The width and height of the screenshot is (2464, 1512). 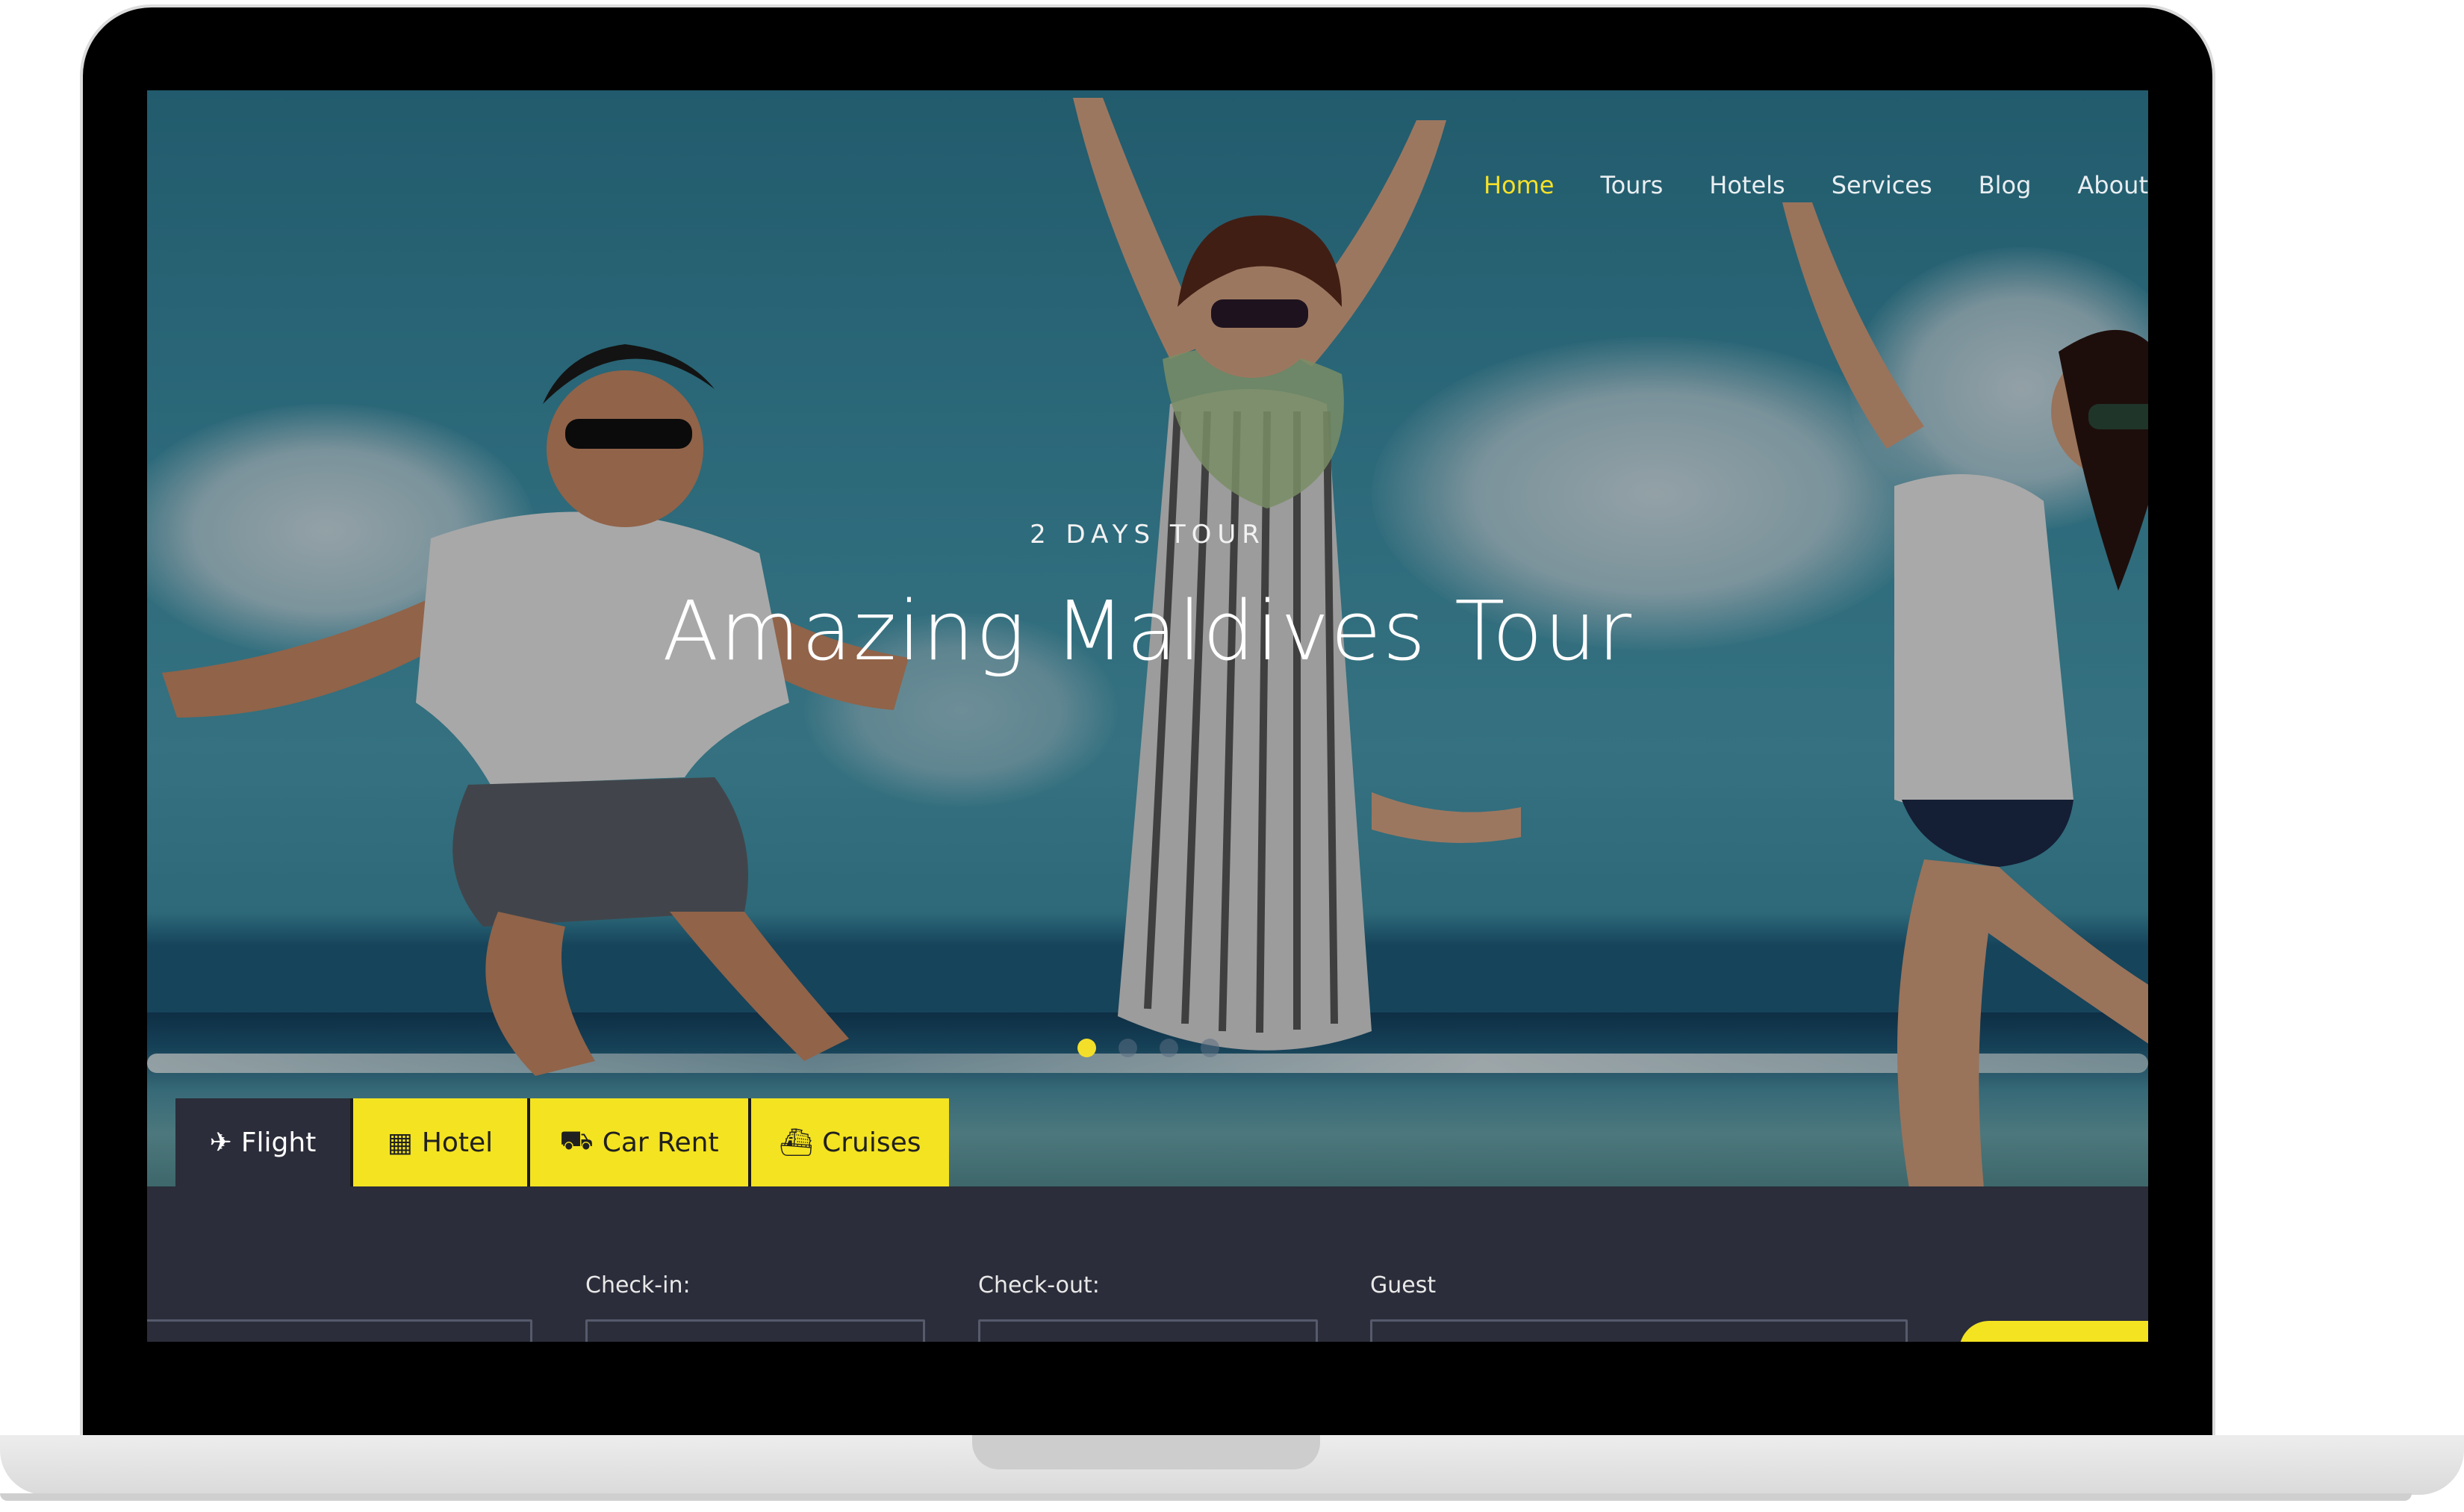 What do you see at coordinates (1147, 1264) in the screenshot?
I see `booking-panel` at bounding box center [1147, 1264].